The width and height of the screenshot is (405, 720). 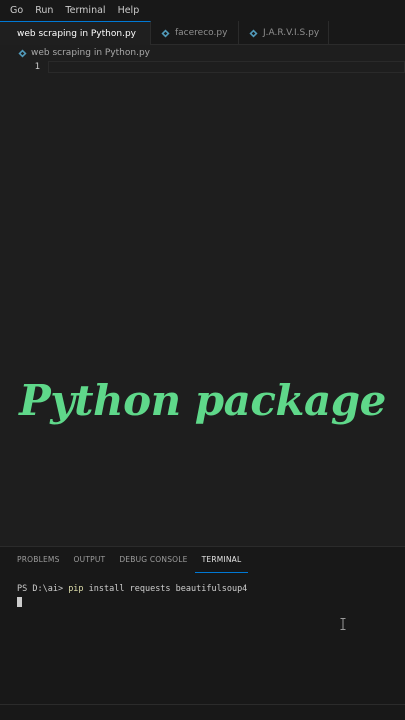 I want to click on terminal-command: pip, so click(x=76, y=589).